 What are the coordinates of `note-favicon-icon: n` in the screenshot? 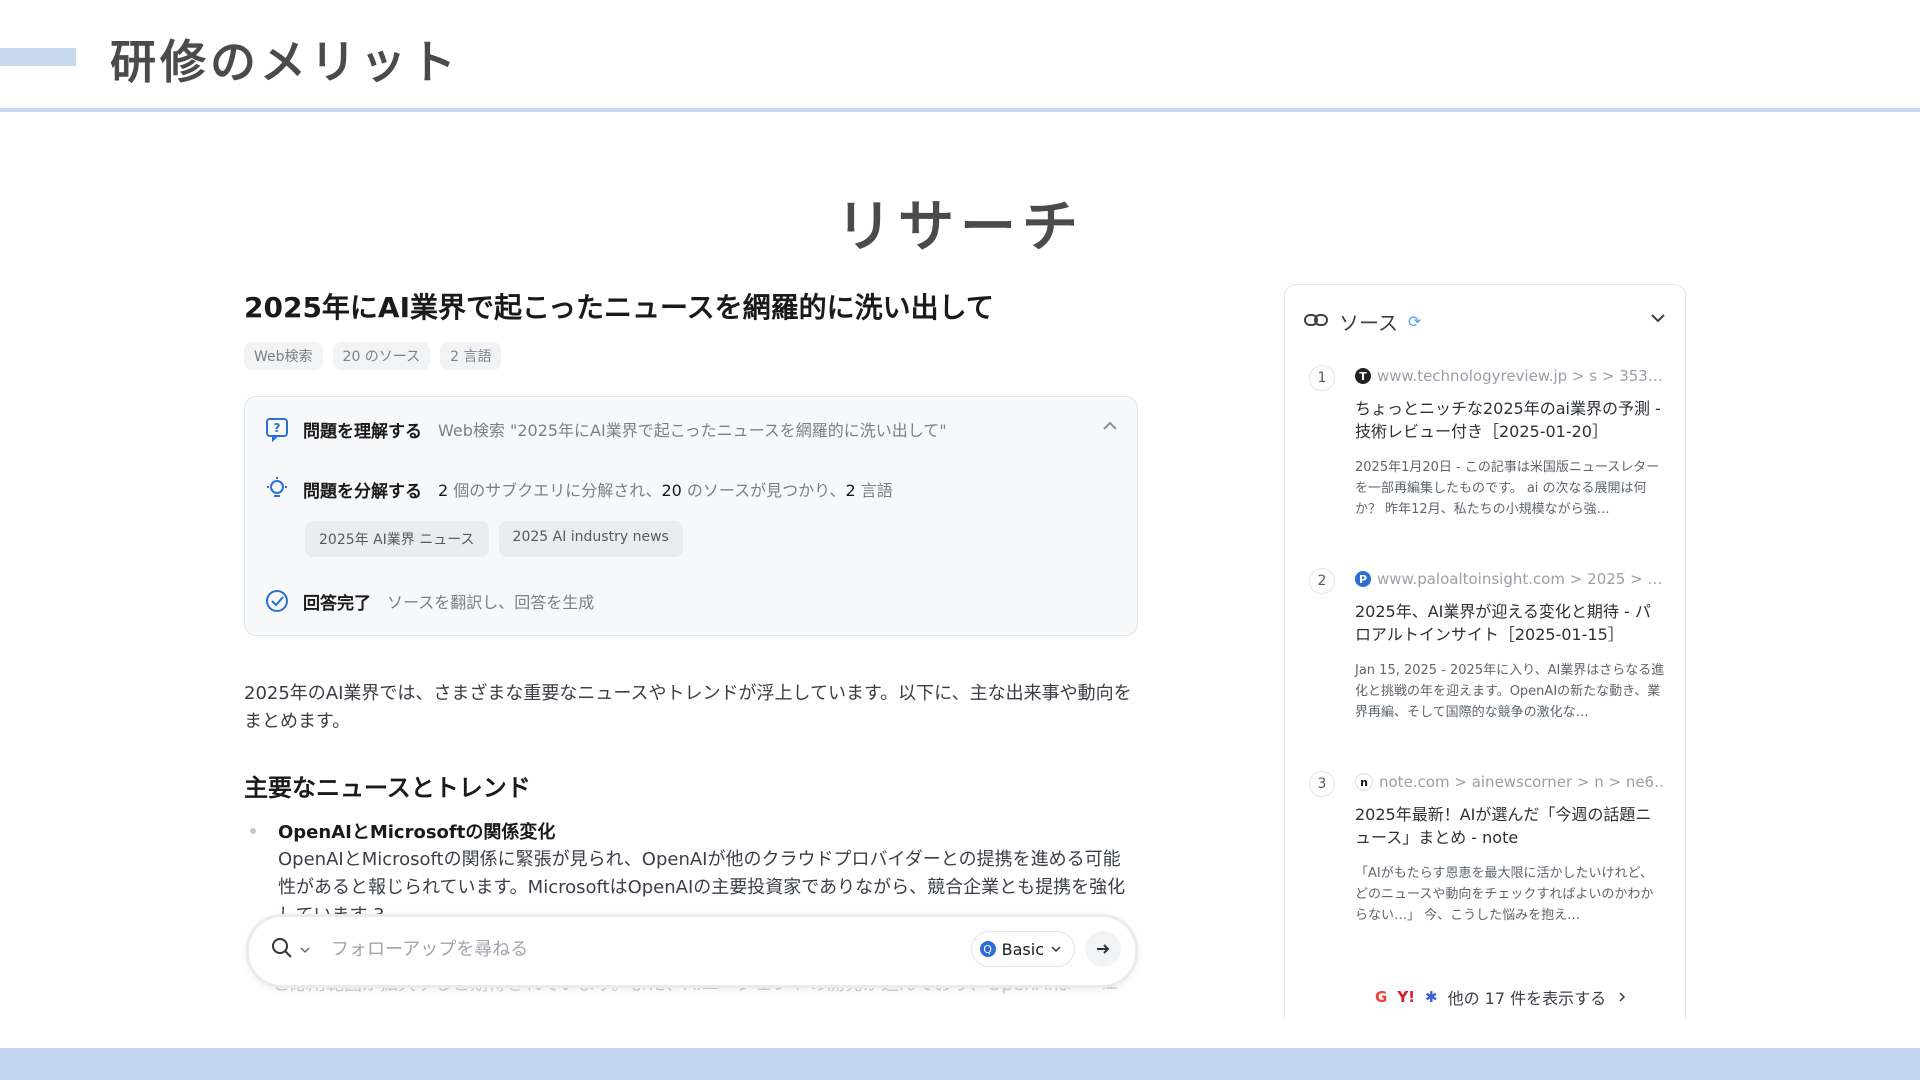 It's located at (1364, 782).